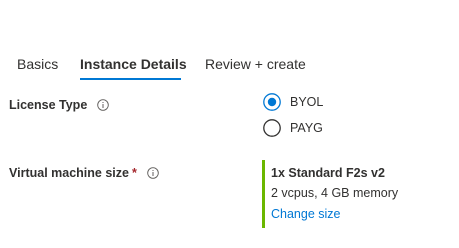 The image size is (459, 248). What do you see at coordinates (130, 79) in the screenshot?
I see `active-tab-indicator` at bounding box center [130, 79].